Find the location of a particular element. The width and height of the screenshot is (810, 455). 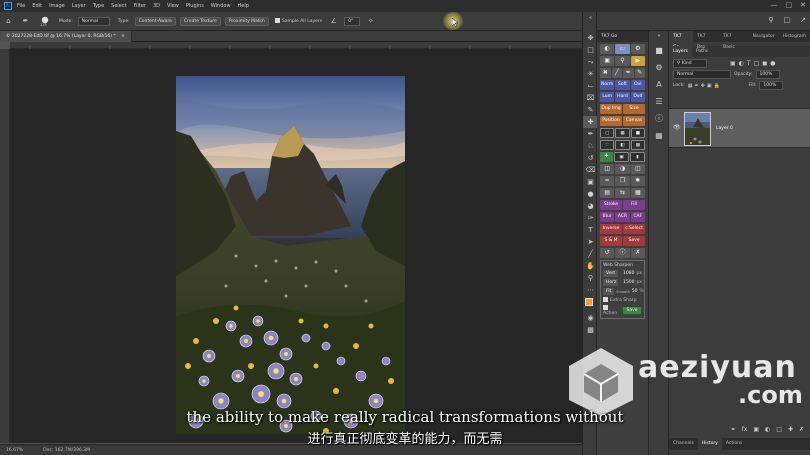

zoom-level: 16.67% is located at coordinates (14, 450).